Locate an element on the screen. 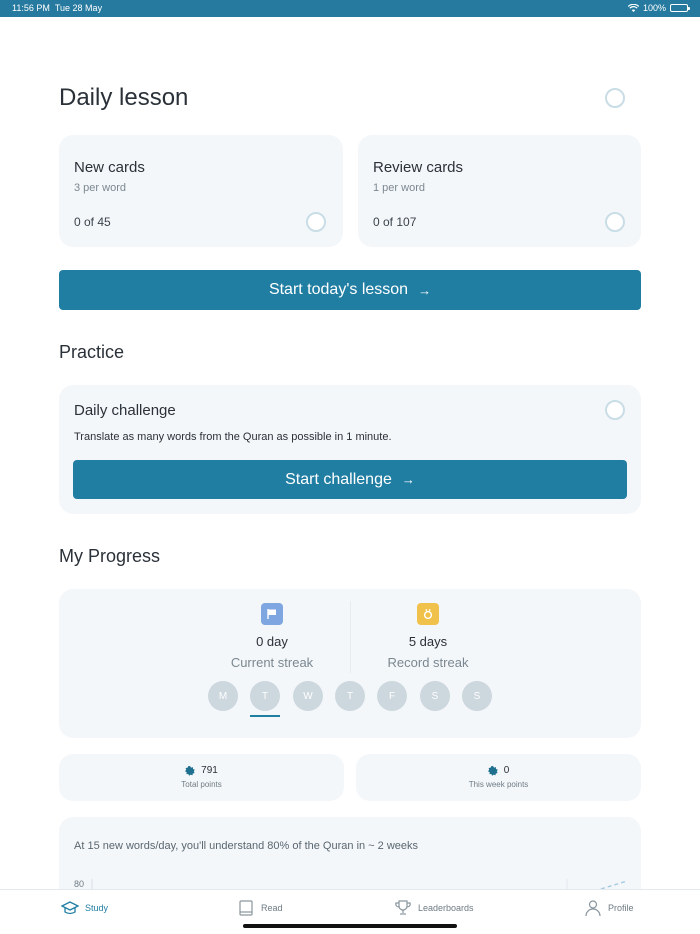 Image resolution: width=700 pixels, height=934 pixels. new-cards-progress-ring is located at coordinates (316, 222).